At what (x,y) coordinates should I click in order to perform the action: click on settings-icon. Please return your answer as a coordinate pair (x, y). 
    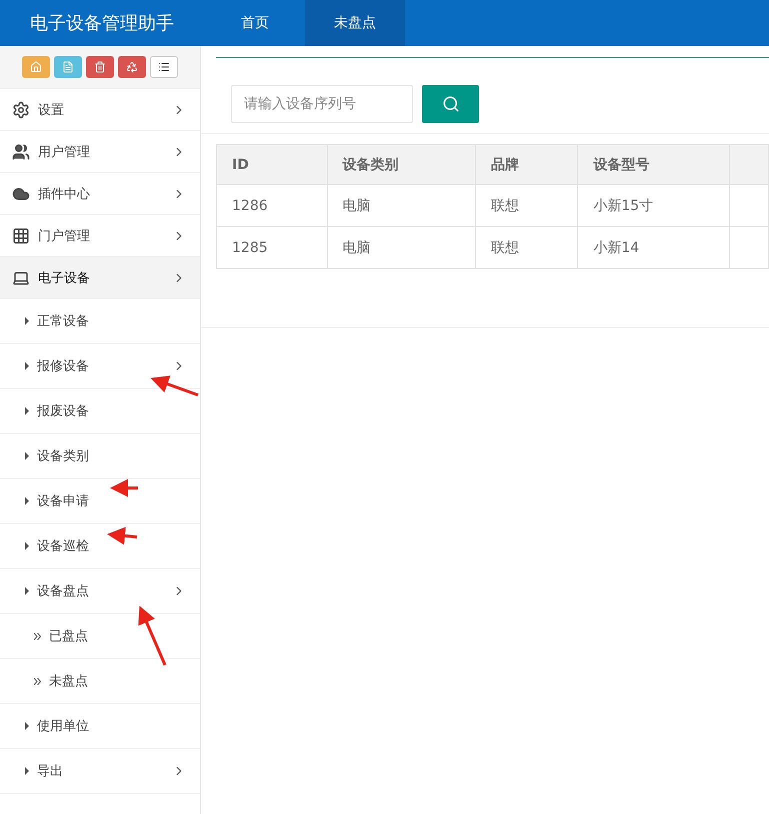
    Looking at the image, I should click on (21, 109).